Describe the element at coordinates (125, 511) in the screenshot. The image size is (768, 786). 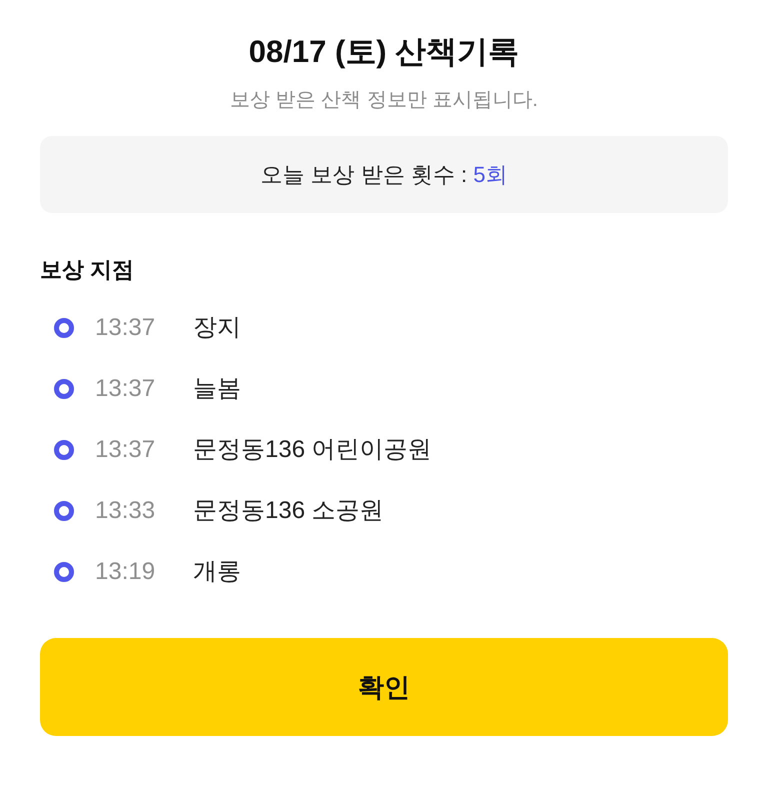
I see `point-time: 13:33` at that location.